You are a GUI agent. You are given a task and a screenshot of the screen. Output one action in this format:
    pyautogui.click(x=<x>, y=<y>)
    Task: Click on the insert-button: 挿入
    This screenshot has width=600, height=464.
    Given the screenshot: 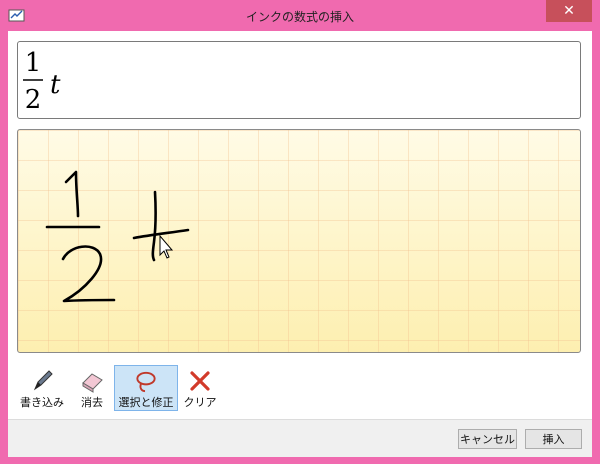 What is the action you would take?
    pyautogui.click(x=553, y=439)
    